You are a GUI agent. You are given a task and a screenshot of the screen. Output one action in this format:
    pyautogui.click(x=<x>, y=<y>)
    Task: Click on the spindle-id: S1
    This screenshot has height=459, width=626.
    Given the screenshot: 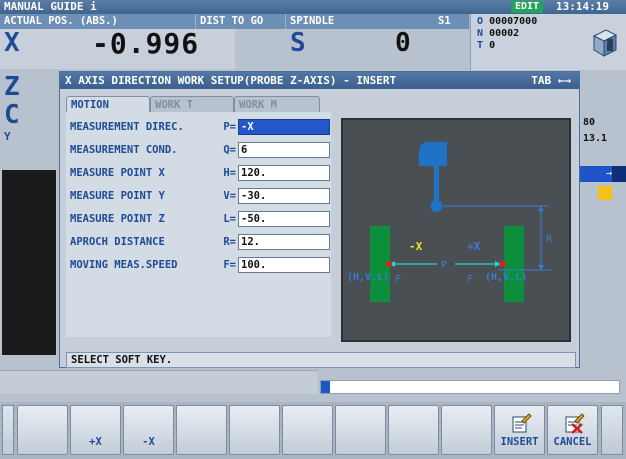 What is the action you would take?
    pyautogui.click(x=444, y=21)
    